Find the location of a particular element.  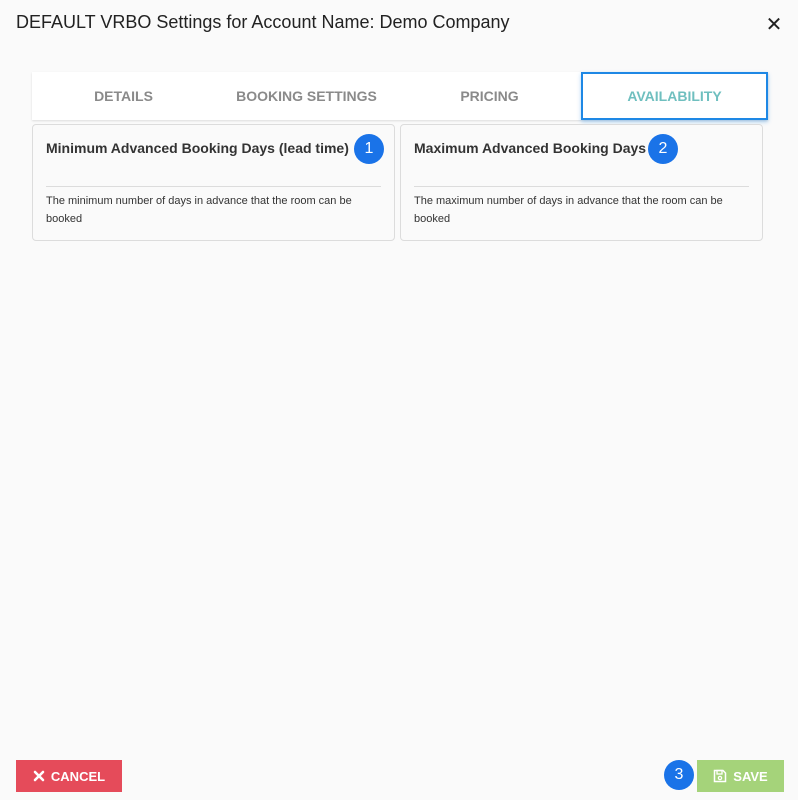

tab-pricing: PRICING is located at coordinates (489, 96).